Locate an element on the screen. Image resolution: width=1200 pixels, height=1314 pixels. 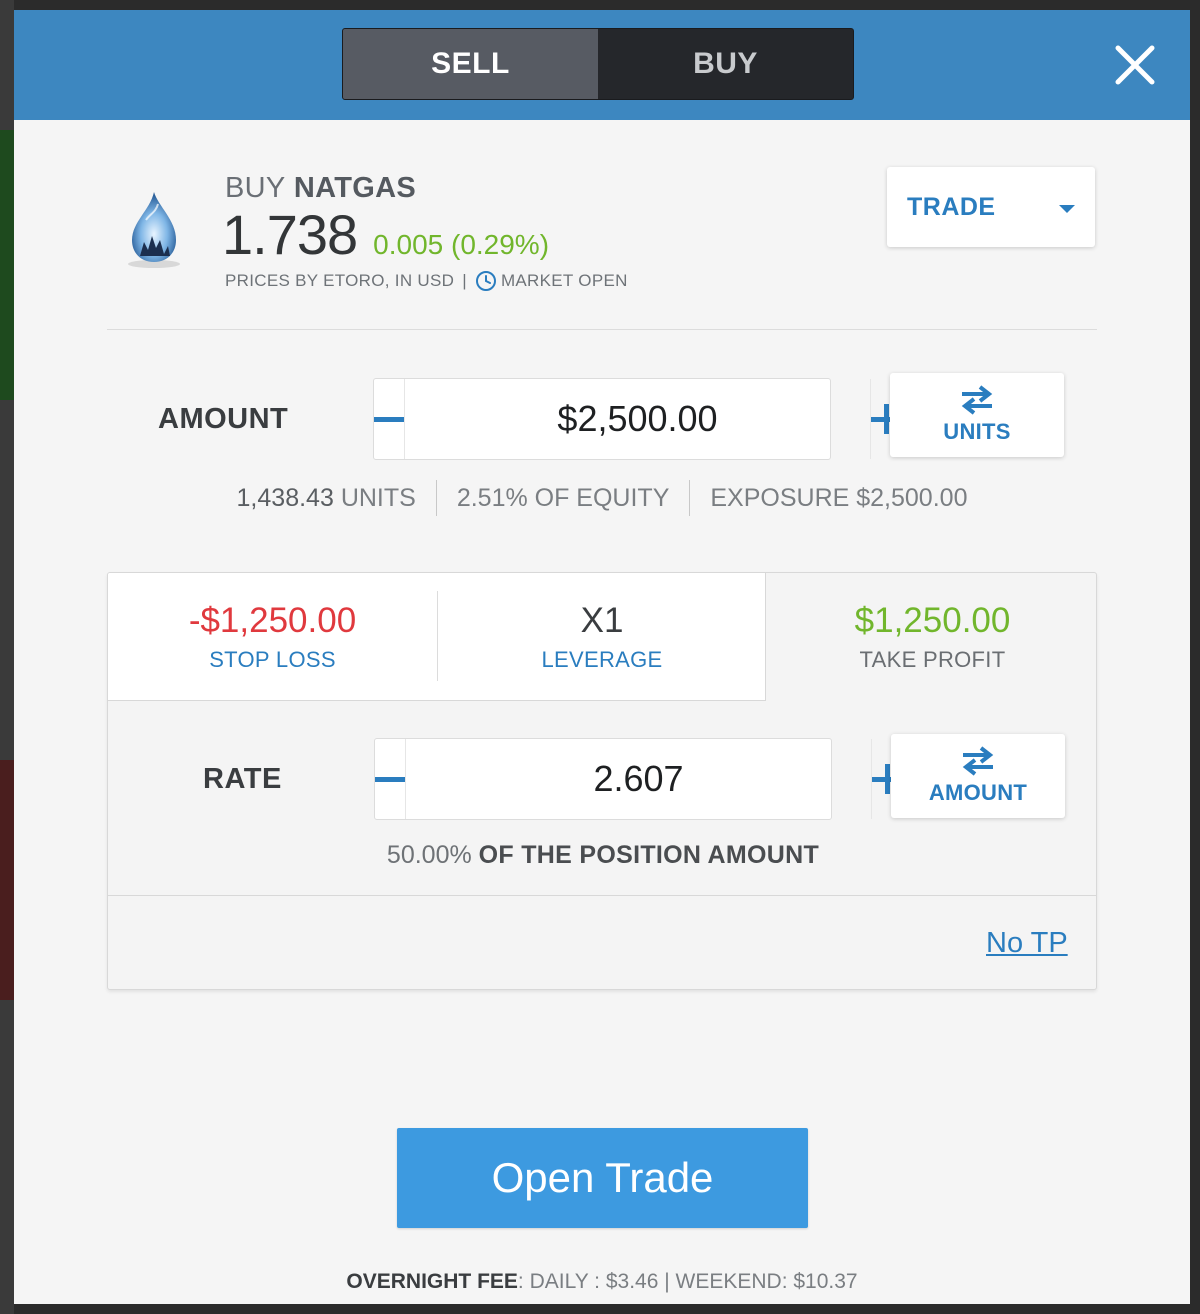
close-icon is located at coordinates (1135, 65).